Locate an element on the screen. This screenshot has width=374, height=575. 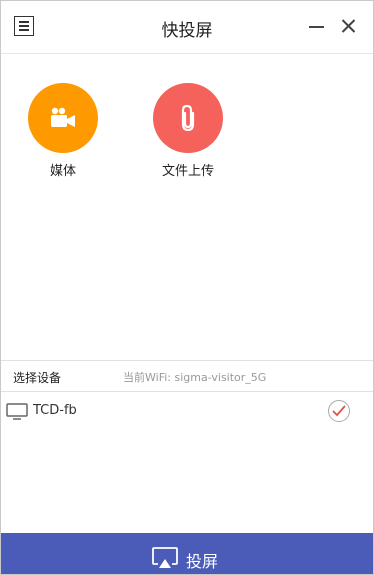
device-name: TCD-fb is located at coordinates (55, 410).